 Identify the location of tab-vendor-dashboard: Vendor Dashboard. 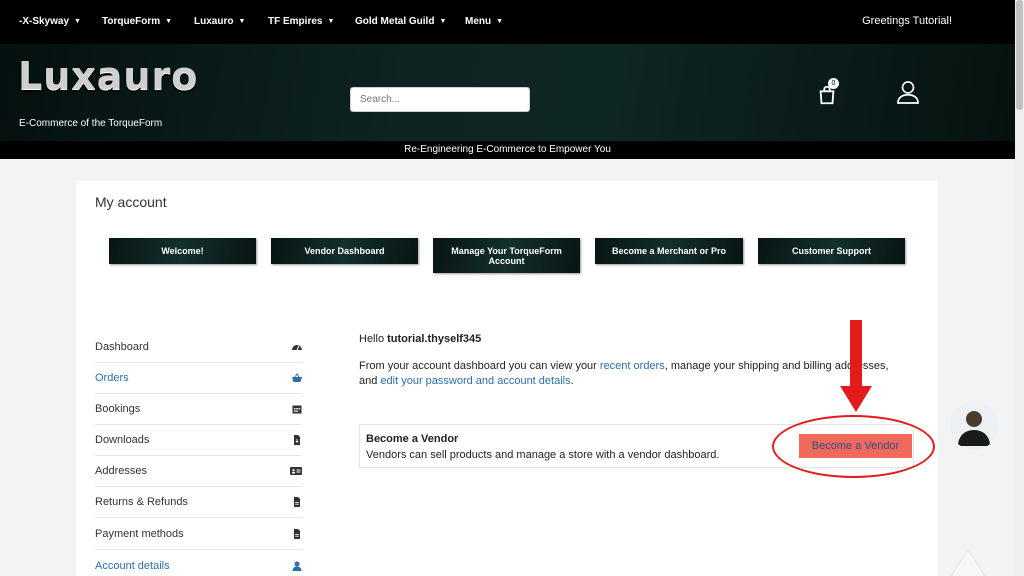
(344, 251).